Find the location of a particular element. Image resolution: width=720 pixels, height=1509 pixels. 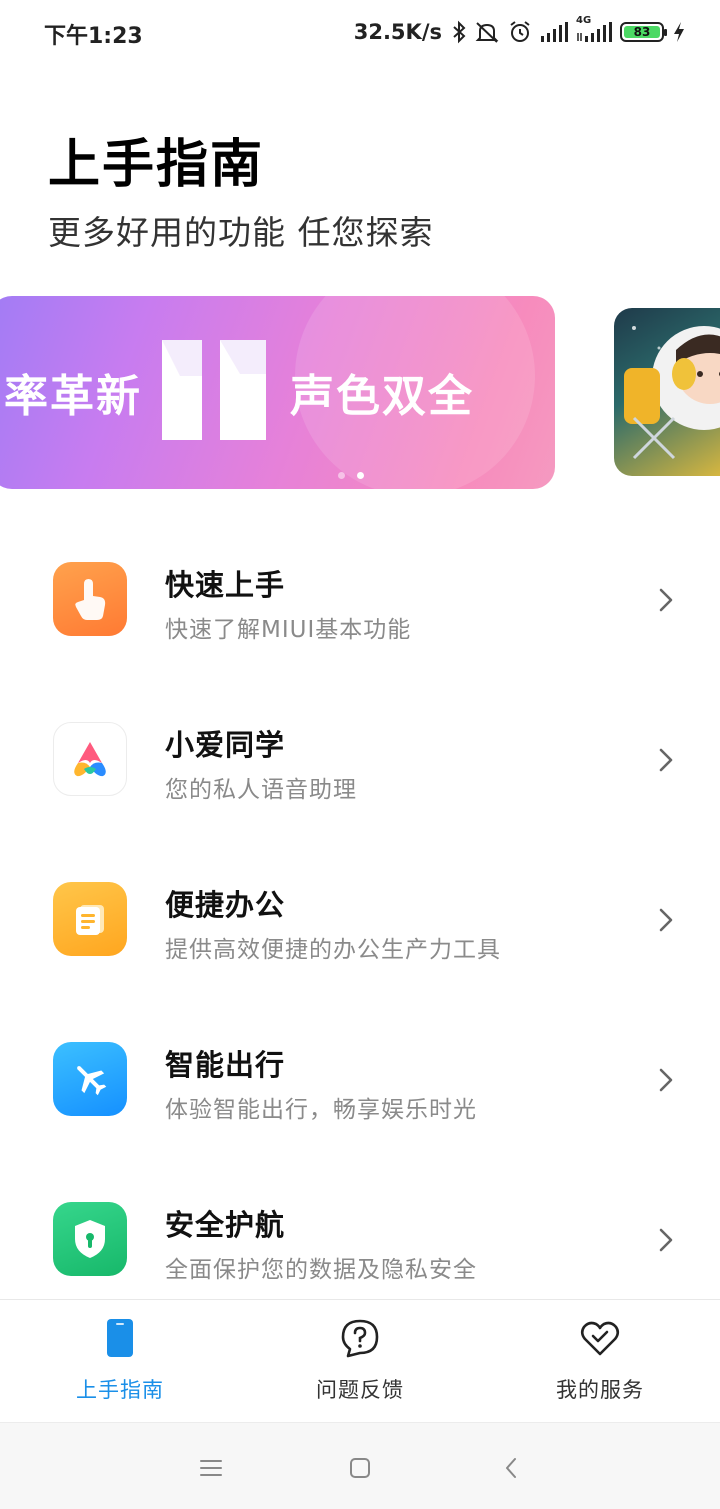

list-item-title: 快速上手 is located at coordinates (225, 585).